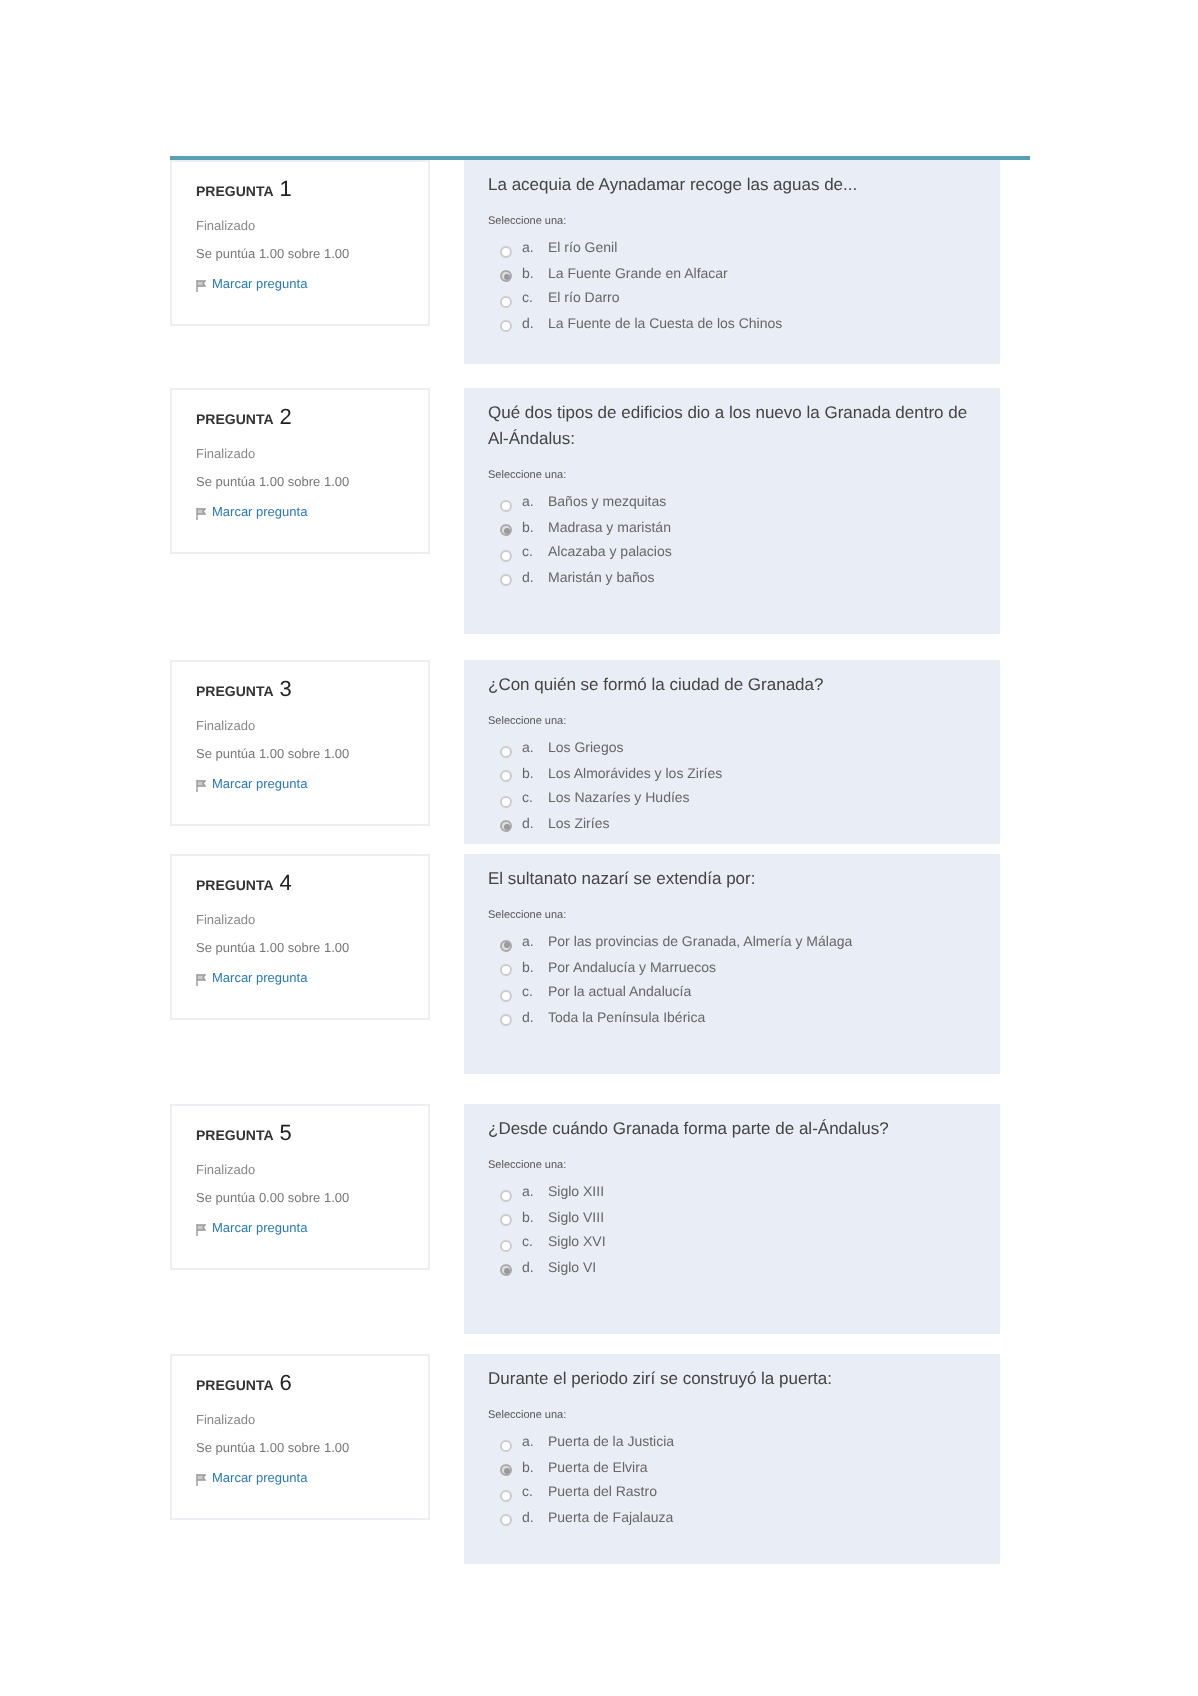 The width and height of the screenshot is (1198, 1696). Describe the element at coordinates (623, 879) in the screenshot. I see `question-prompt: El sultanato nazarí se extendía por:` at that location.